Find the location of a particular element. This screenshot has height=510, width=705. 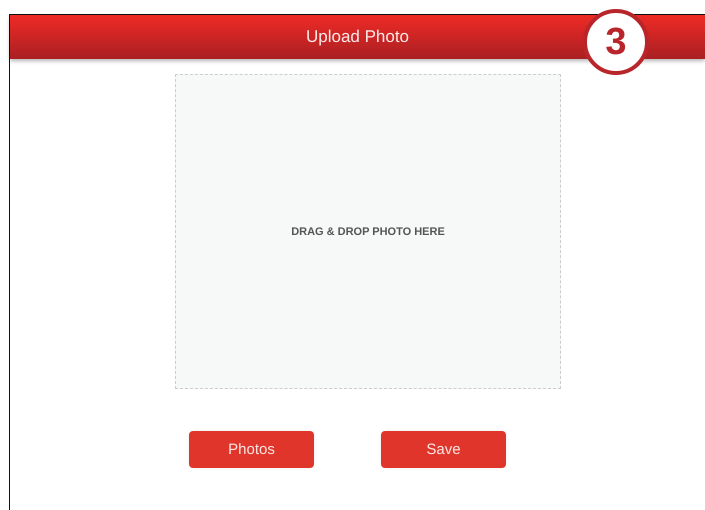

save-button: Save is located at coordinates (443, 449).